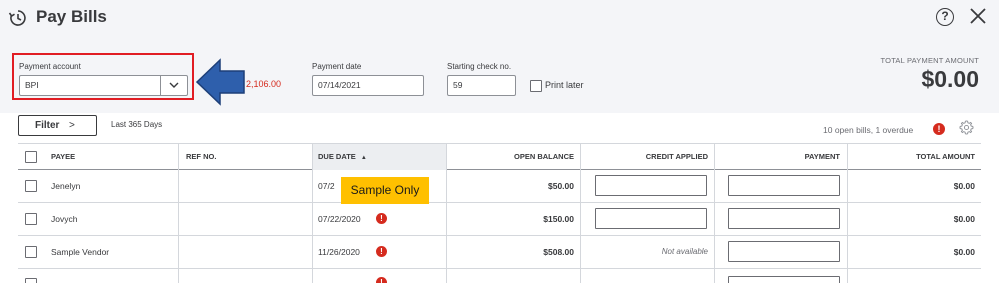  Describe the element at coordinates (385, 190) in the screenshot. I see `sample-only-badge: Sample Only` at that location.